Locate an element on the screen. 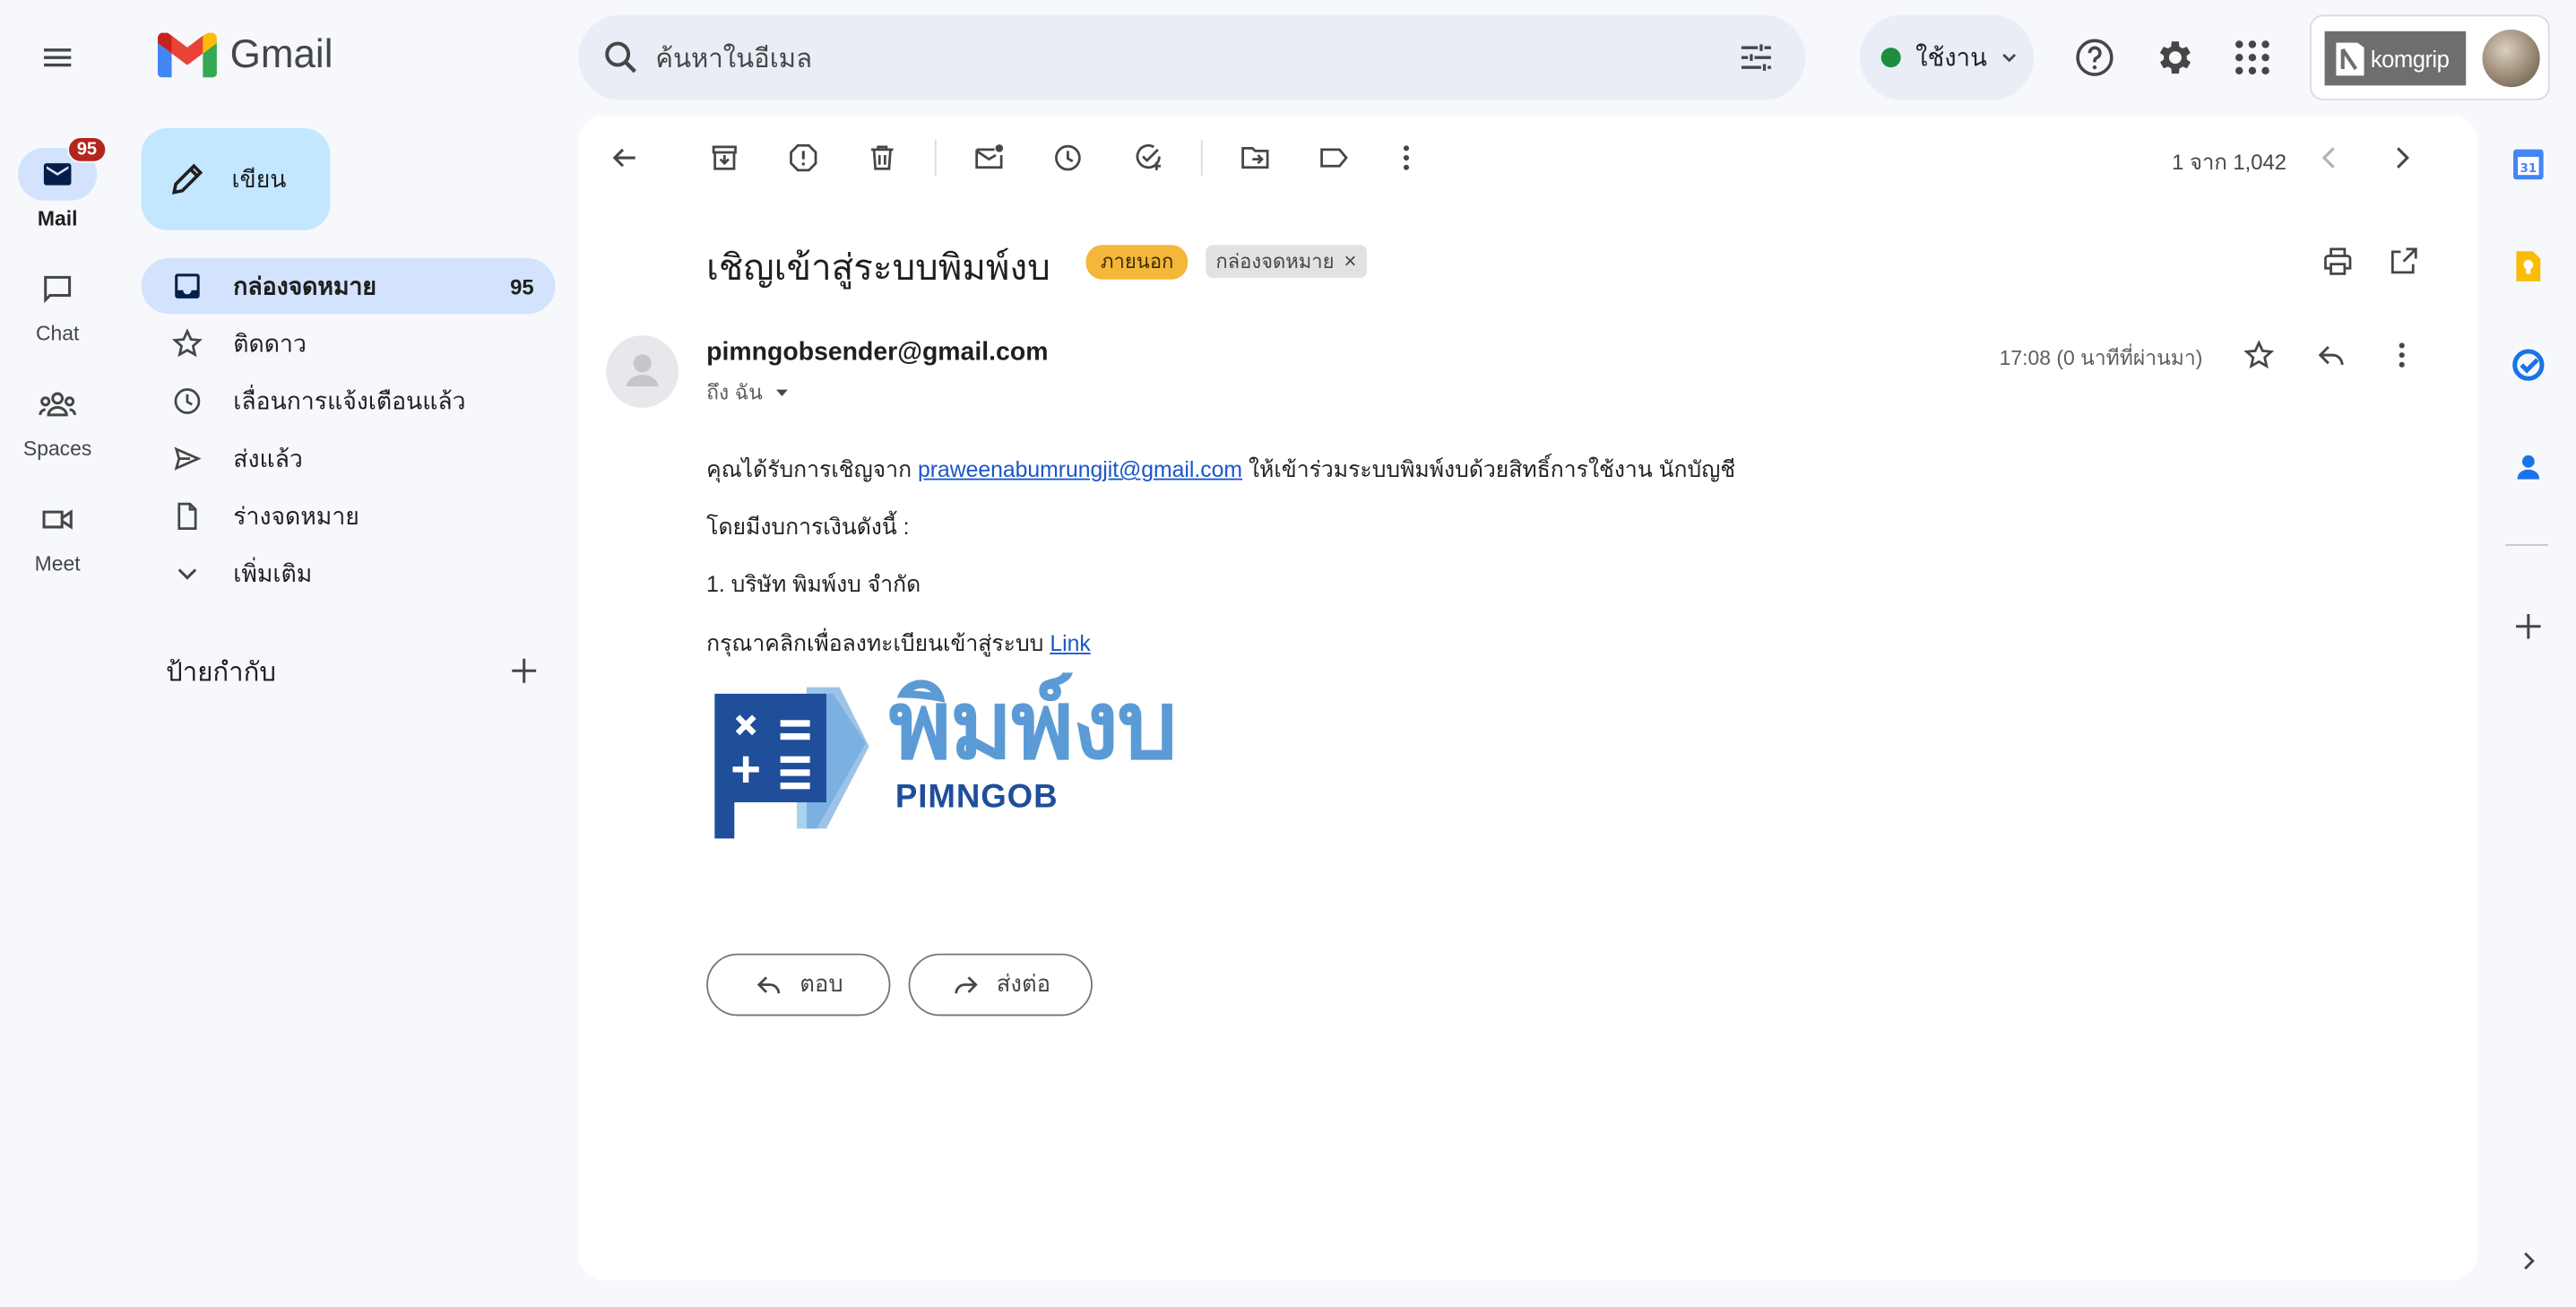 The image size is (2576, 1307). side-panel-divider is located at coordinates (2526, 545).